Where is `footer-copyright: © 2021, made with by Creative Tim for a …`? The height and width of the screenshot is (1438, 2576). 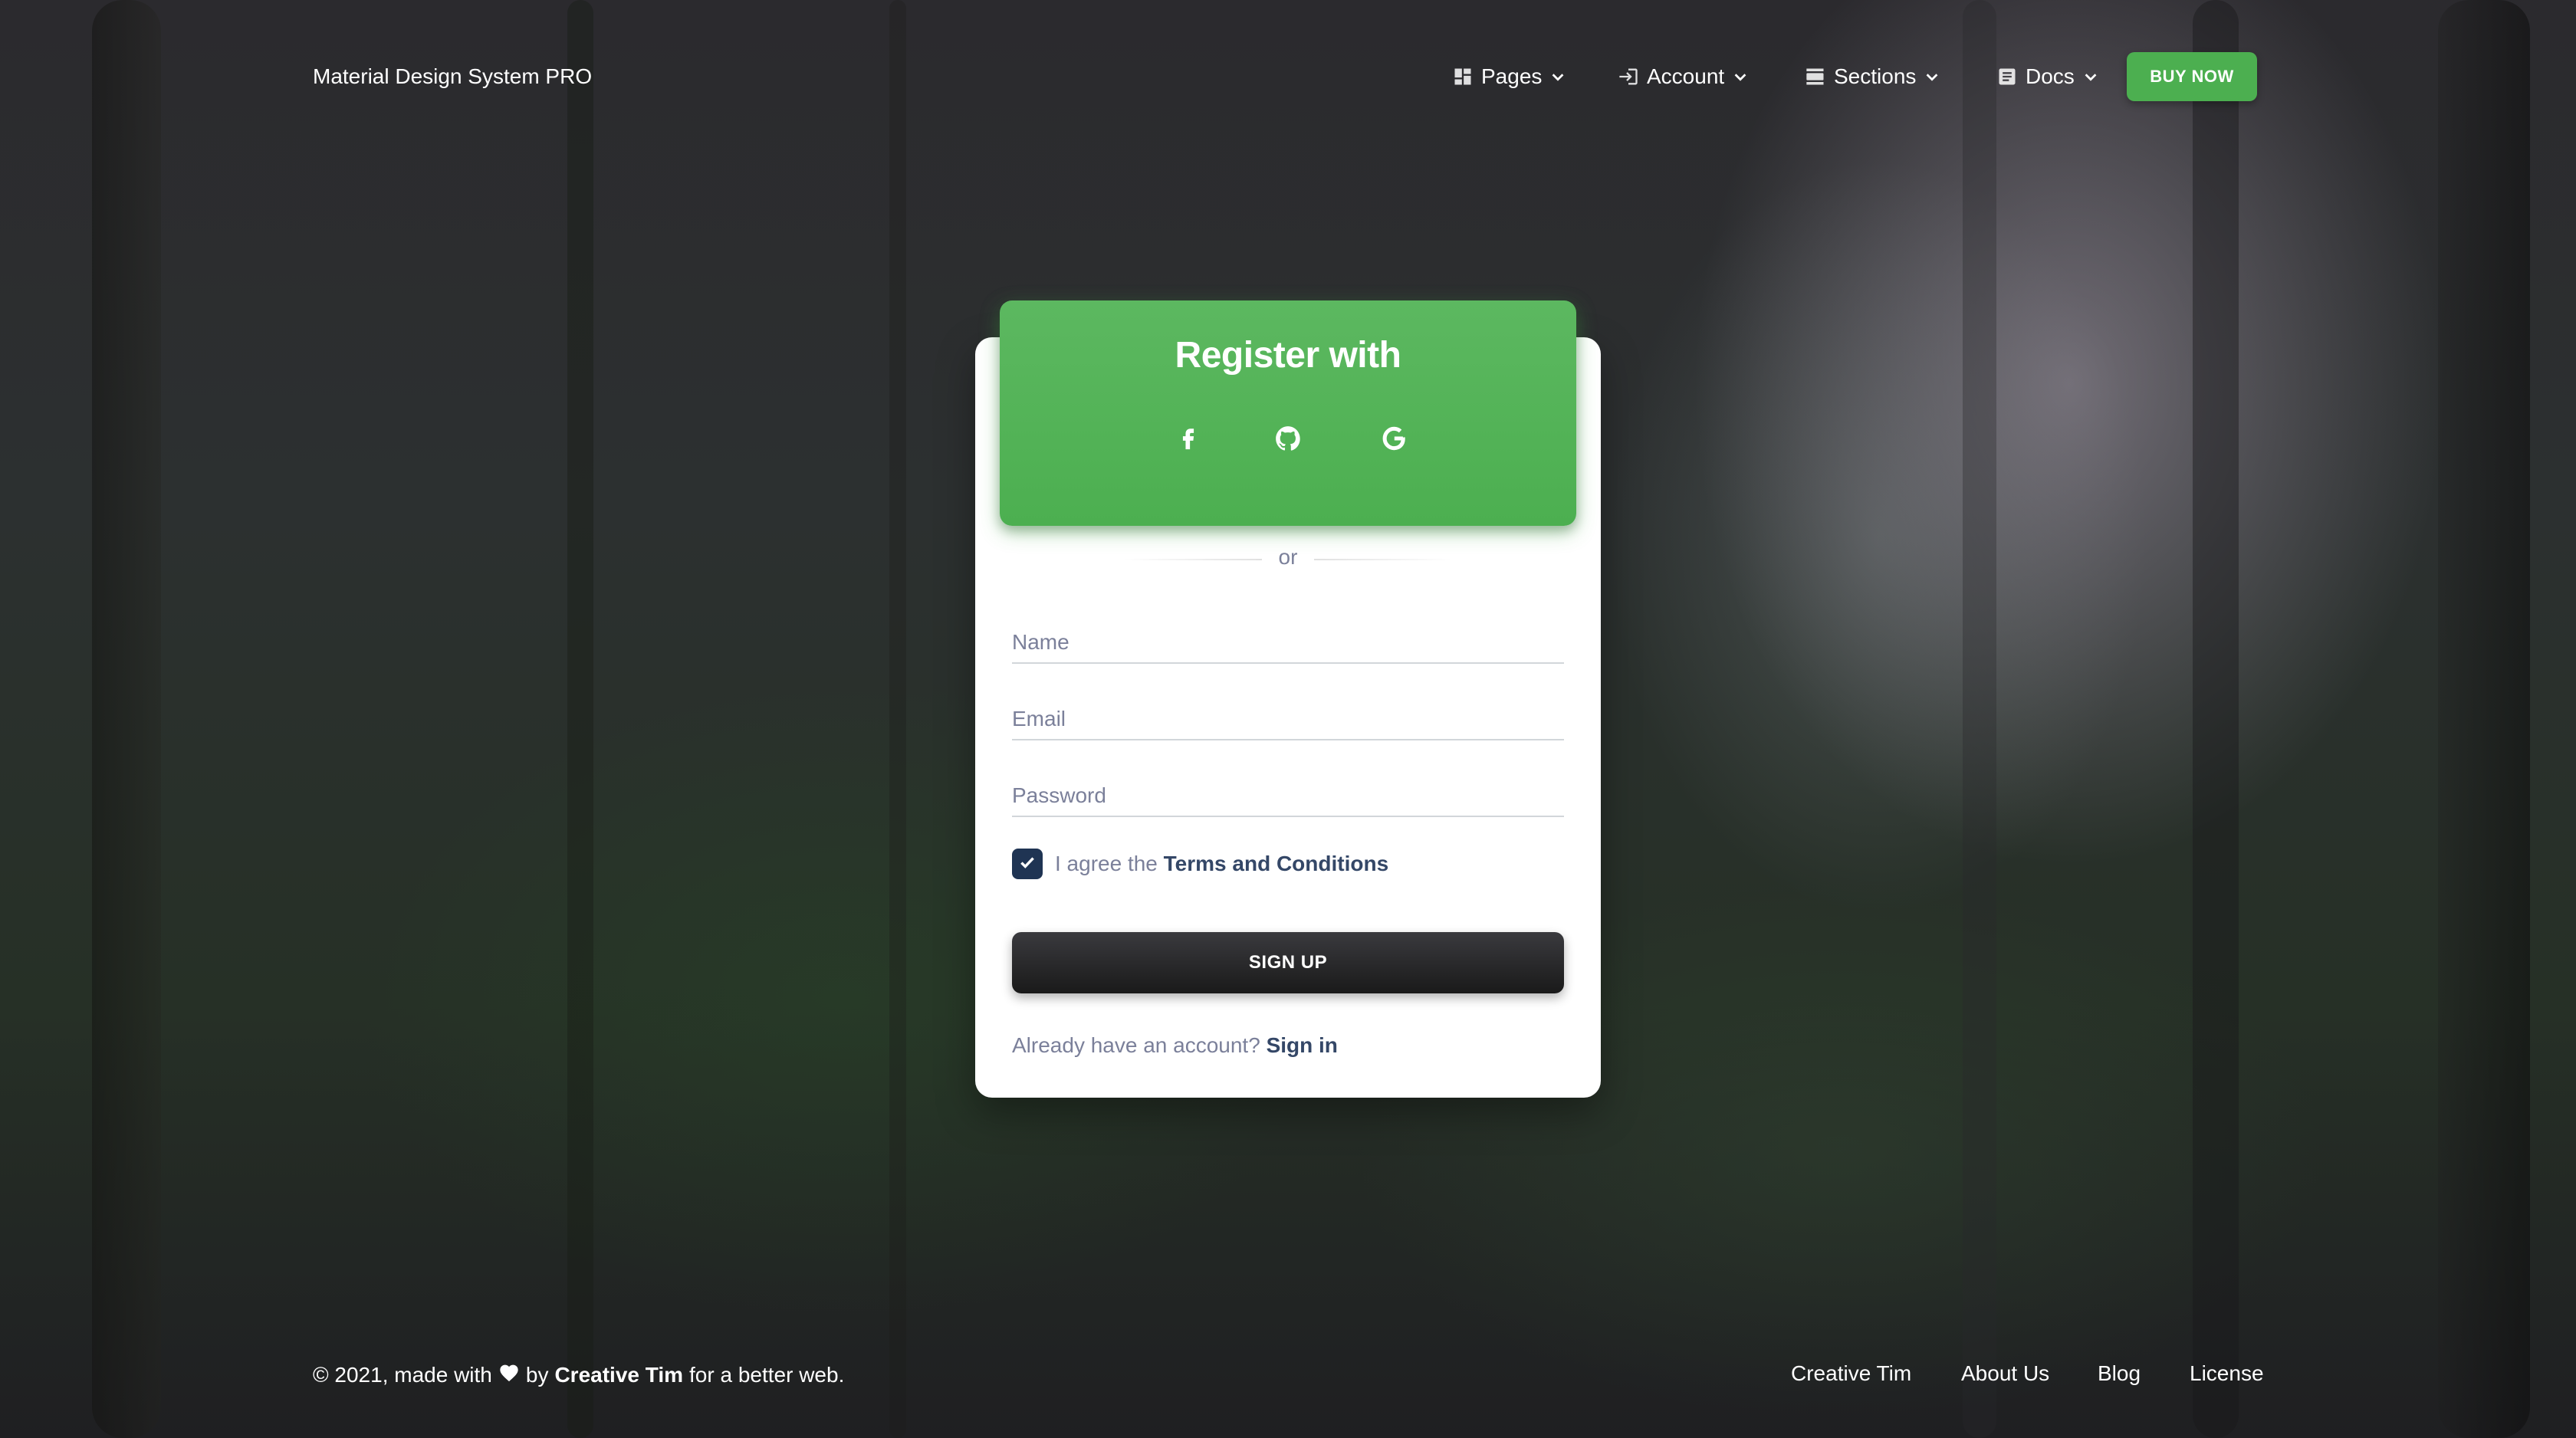 footer-copyright: © 2021, made with by Creative Tim for a … is located at coordinates (579, 1375).